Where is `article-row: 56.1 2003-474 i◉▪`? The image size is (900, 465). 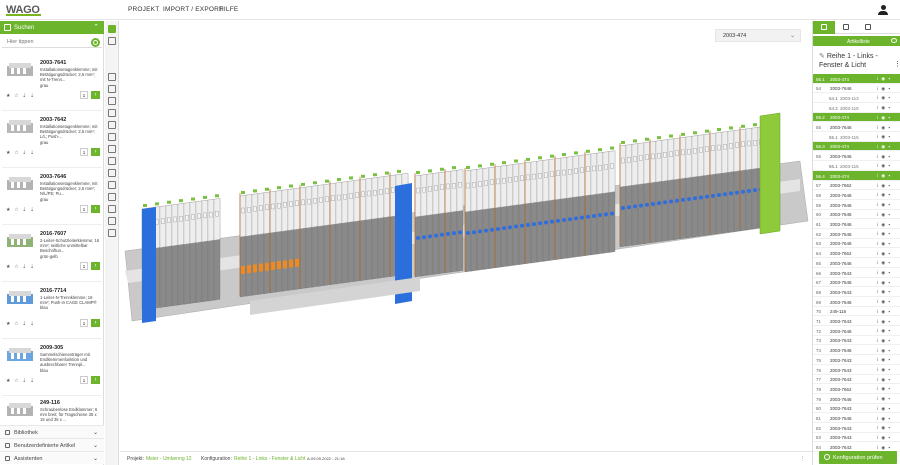
article-row: 56.1 2003-474 i◉▪ is located at coordinates (856, 79).